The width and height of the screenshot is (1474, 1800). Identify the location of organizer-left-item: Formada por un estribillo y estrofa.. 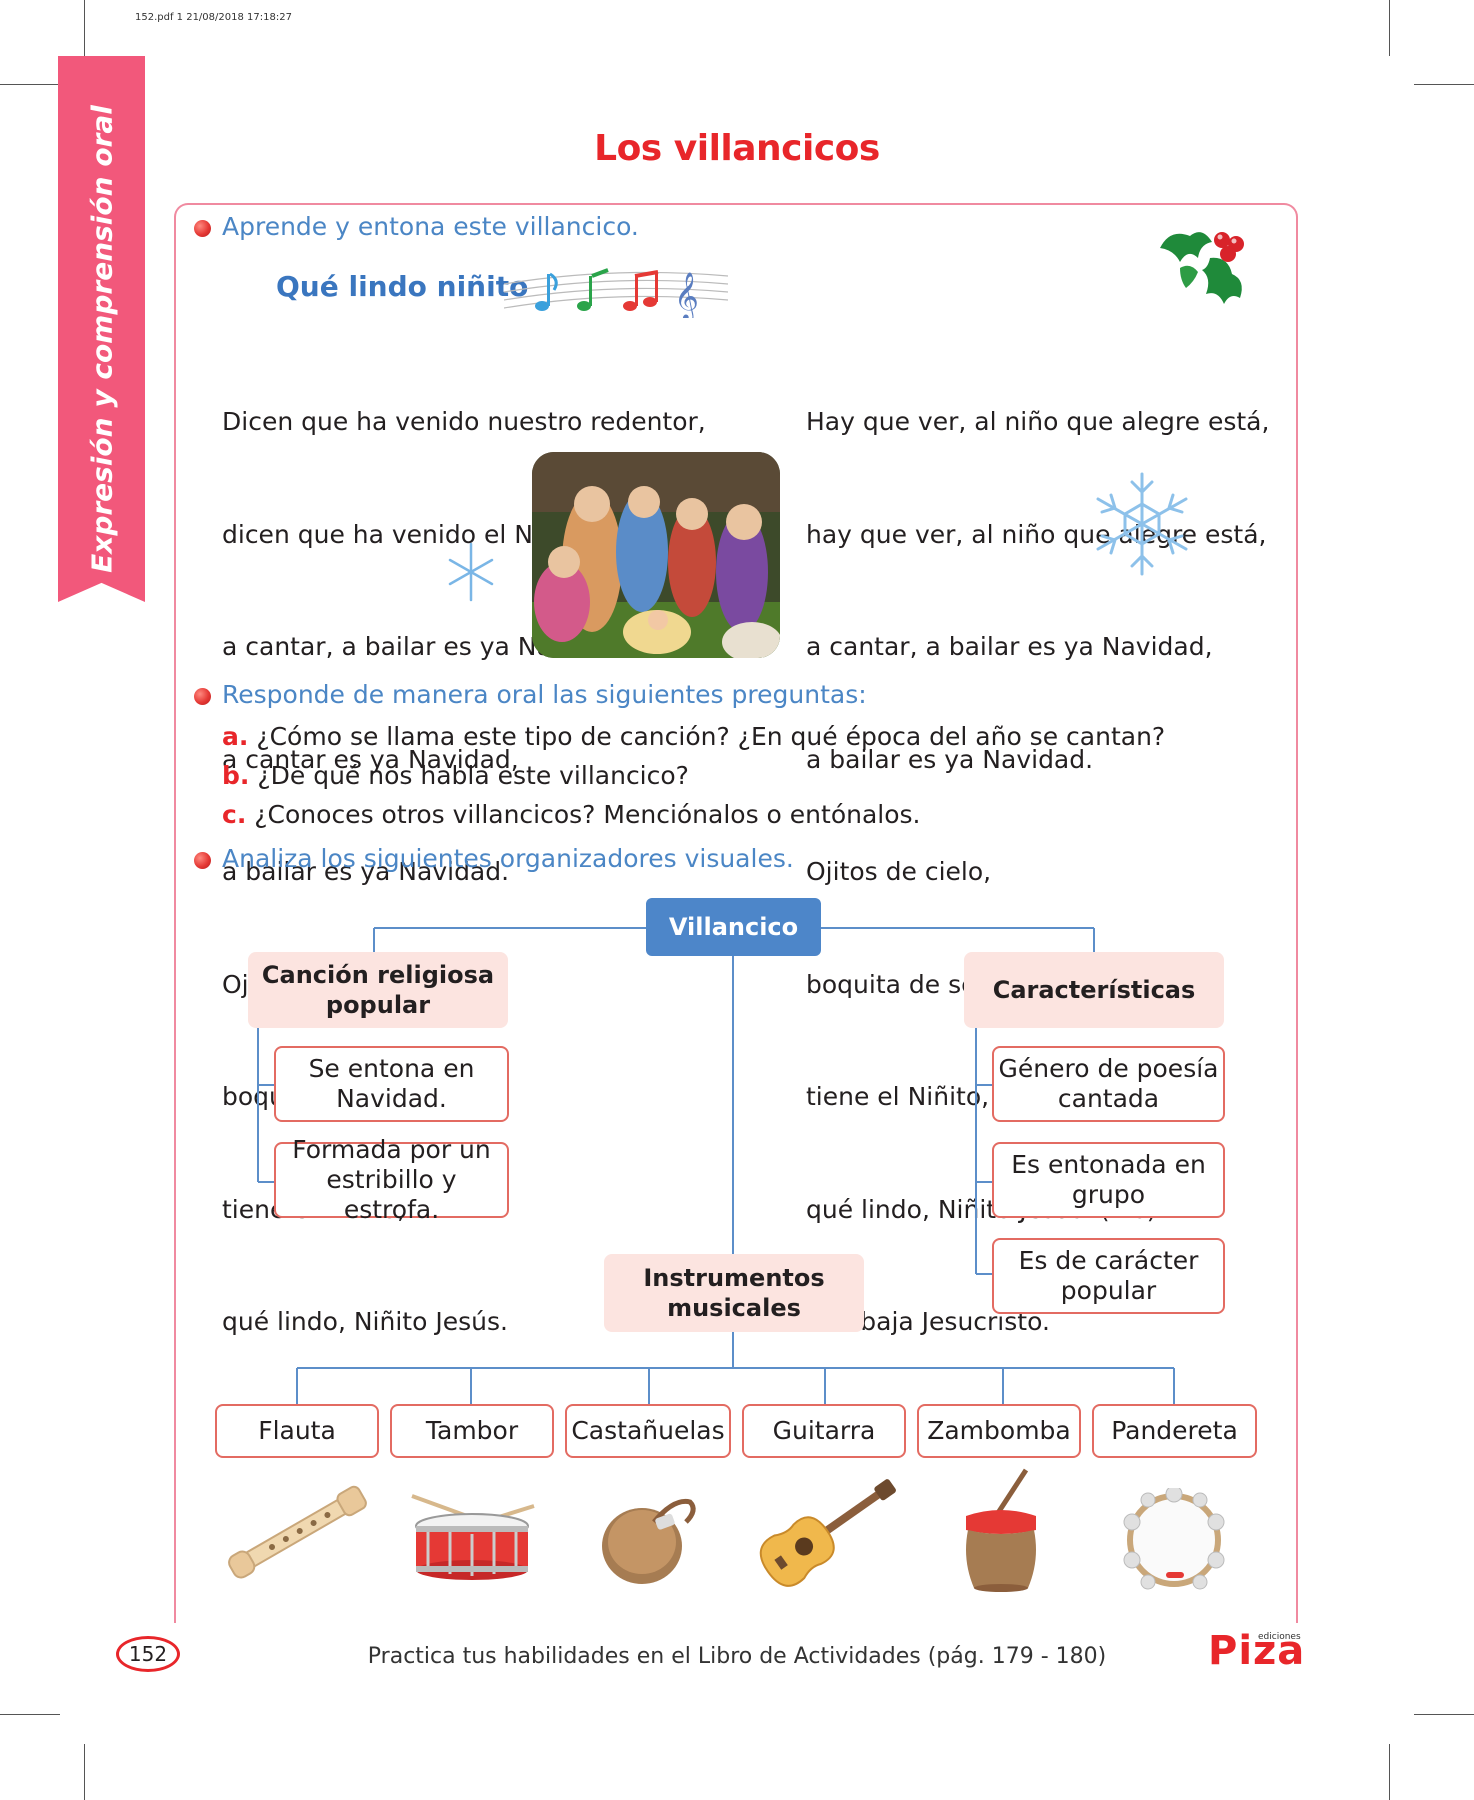
(391, 1179).